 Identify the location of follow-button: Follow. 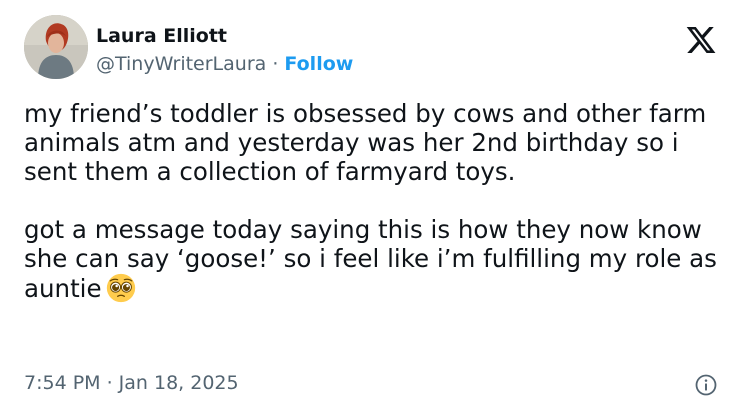
(318, 64).